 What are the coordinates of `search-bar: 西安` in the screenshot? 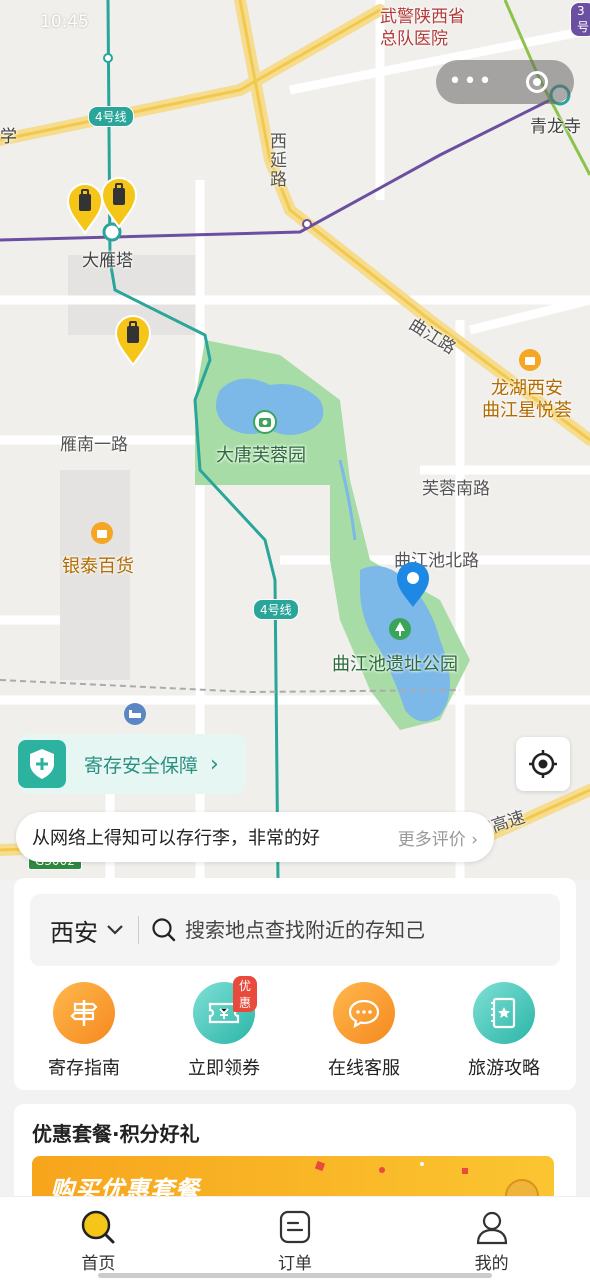 It's located at (295, 930).